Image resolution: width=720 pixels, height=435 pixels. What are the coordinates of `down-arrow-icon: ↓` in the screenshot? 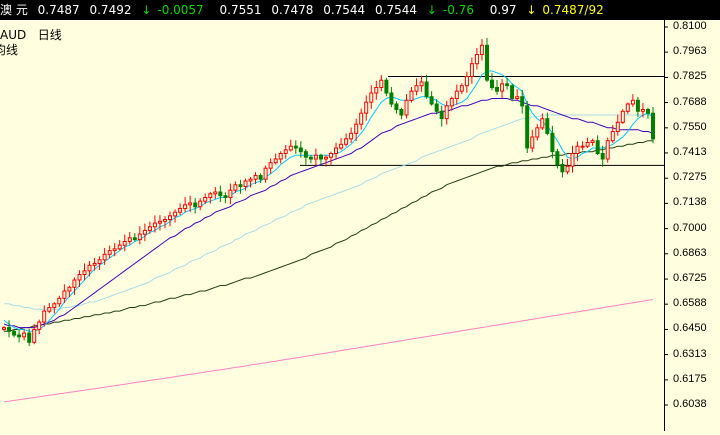 It's located at (431, 10).